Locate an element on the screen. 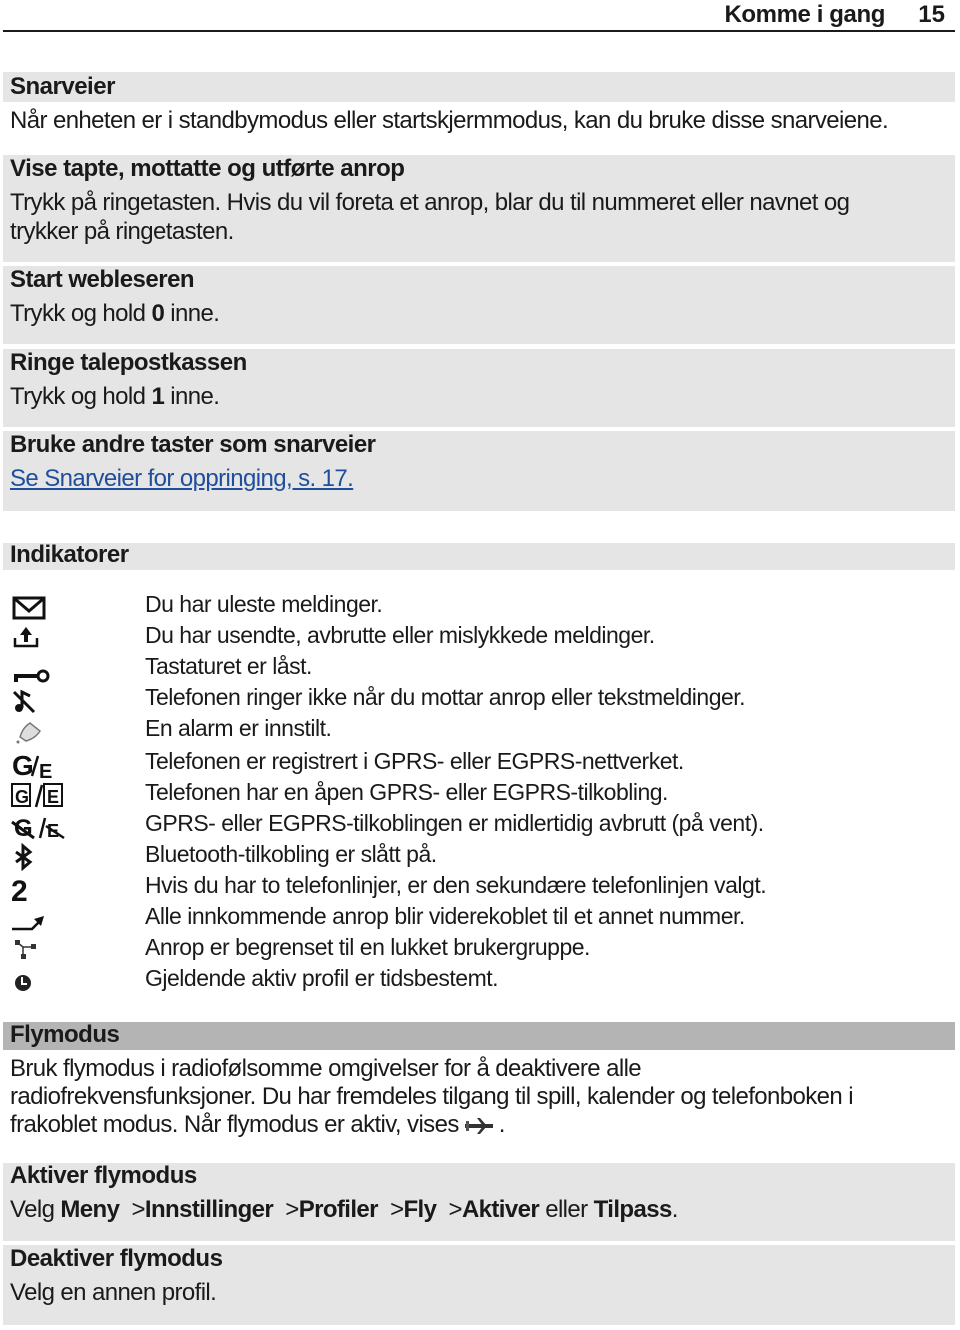  gprs-egprs-connected-icon: G E is located at coordinates (37, 795).